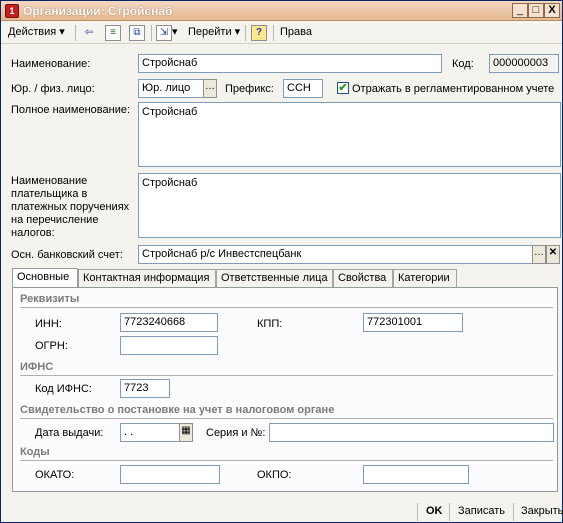 The image size is (563, 523). Describe the element at coordinates (236, 433) in the screenshot. I see `series-label: Серия и №:` at that location.